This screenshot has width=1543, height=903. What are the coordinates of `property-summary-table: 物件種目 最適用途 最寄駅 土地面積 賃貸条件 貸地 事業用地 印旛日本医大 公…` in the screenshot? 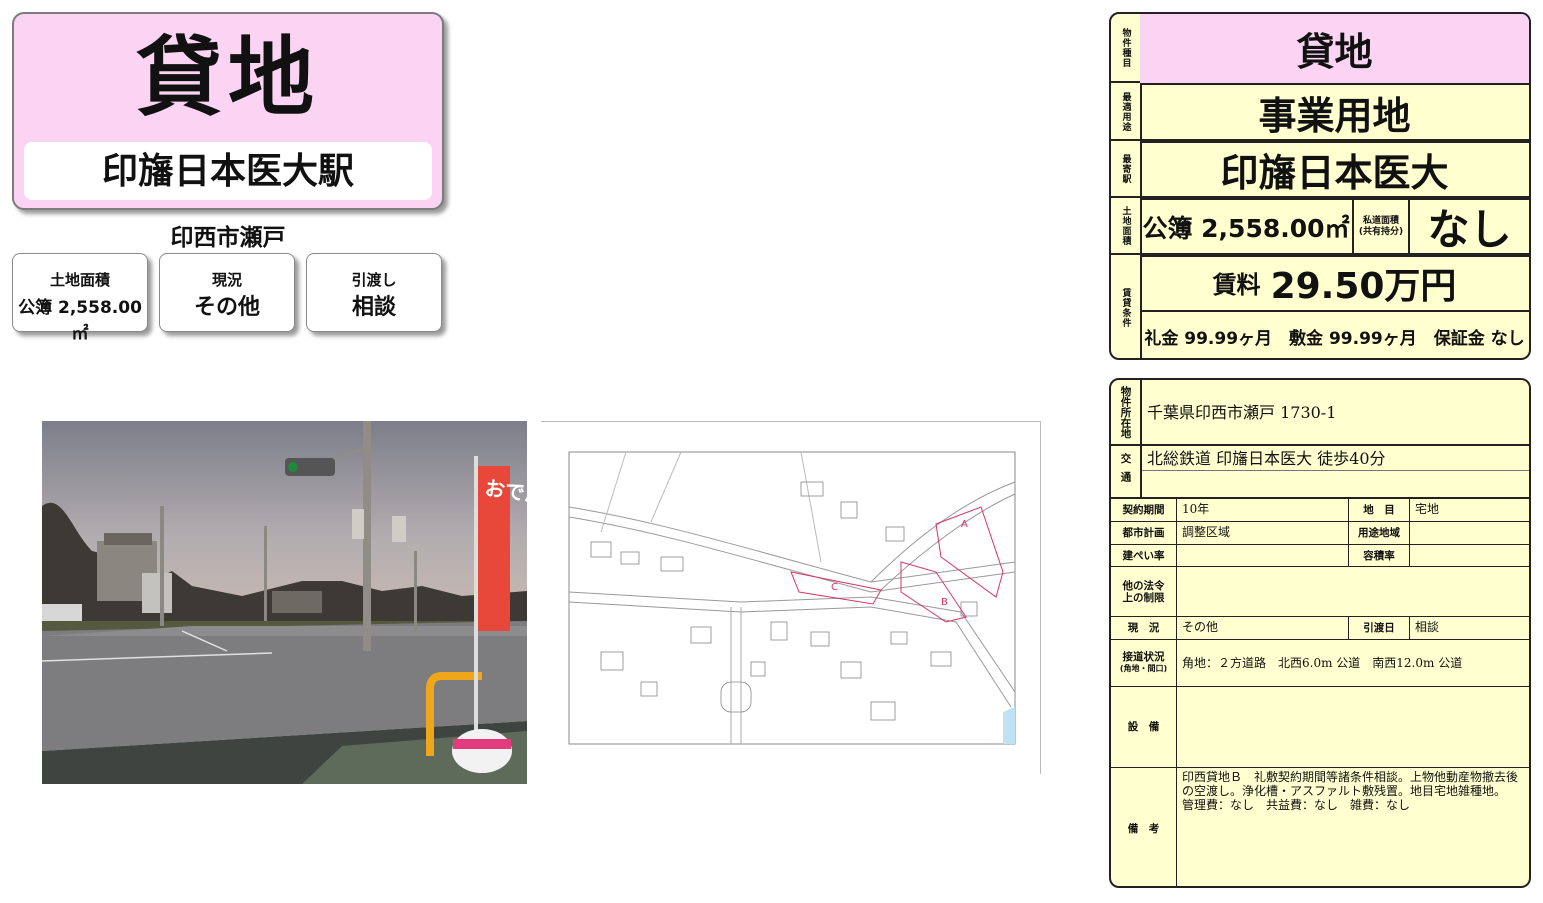 It's located at (1320, 186).